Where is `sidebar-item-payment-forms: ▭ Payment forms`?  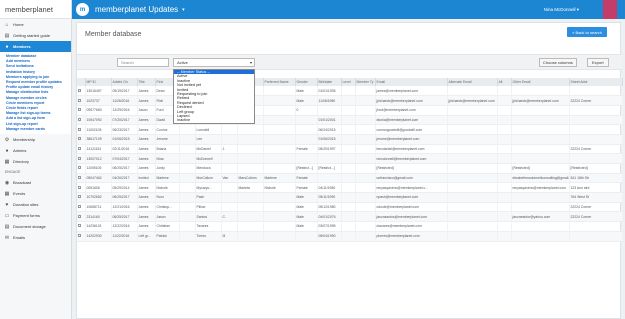
sidebar-item-payment-forms: ▭ Payment forms is located at coordinates (35, 215).